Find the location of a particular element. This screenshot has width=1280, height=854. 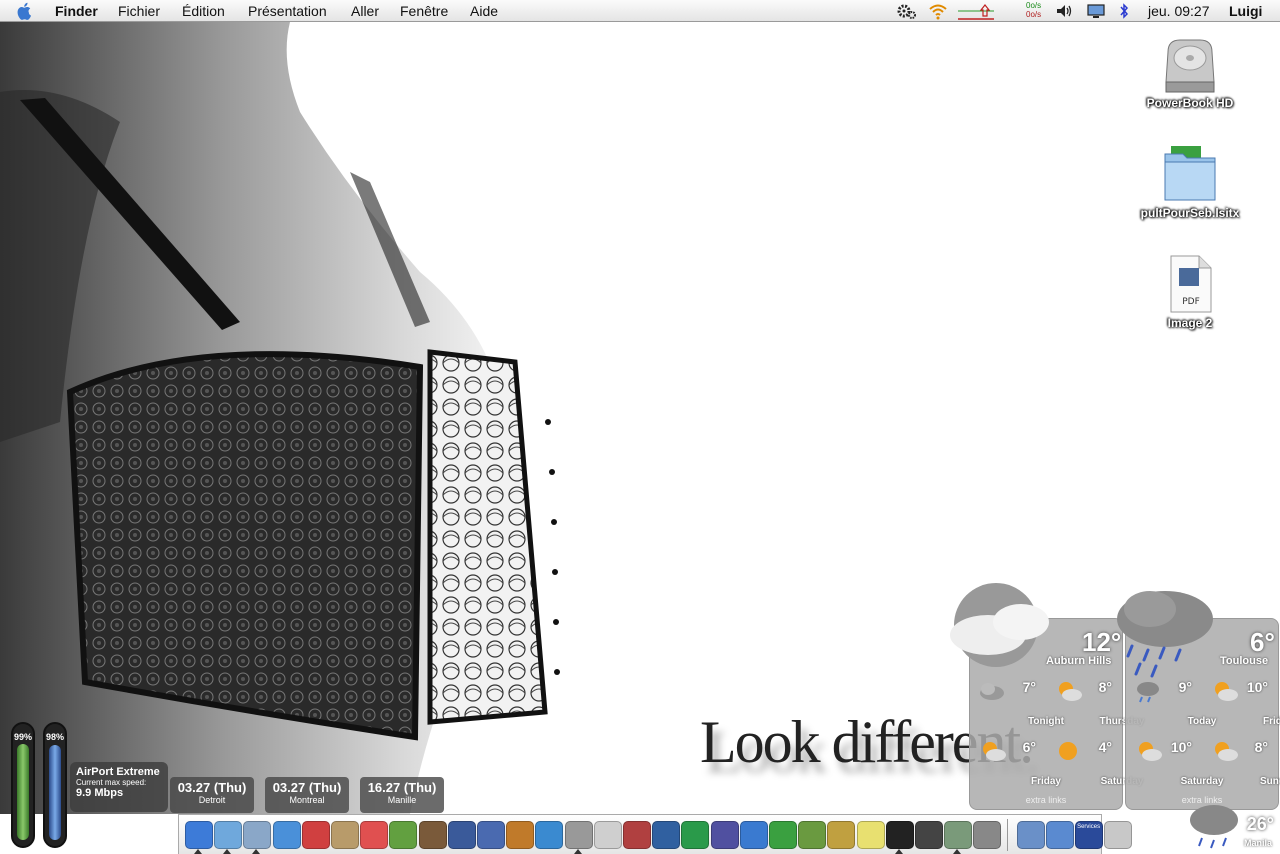

trash-icon is located at coordinates (1117, 835).